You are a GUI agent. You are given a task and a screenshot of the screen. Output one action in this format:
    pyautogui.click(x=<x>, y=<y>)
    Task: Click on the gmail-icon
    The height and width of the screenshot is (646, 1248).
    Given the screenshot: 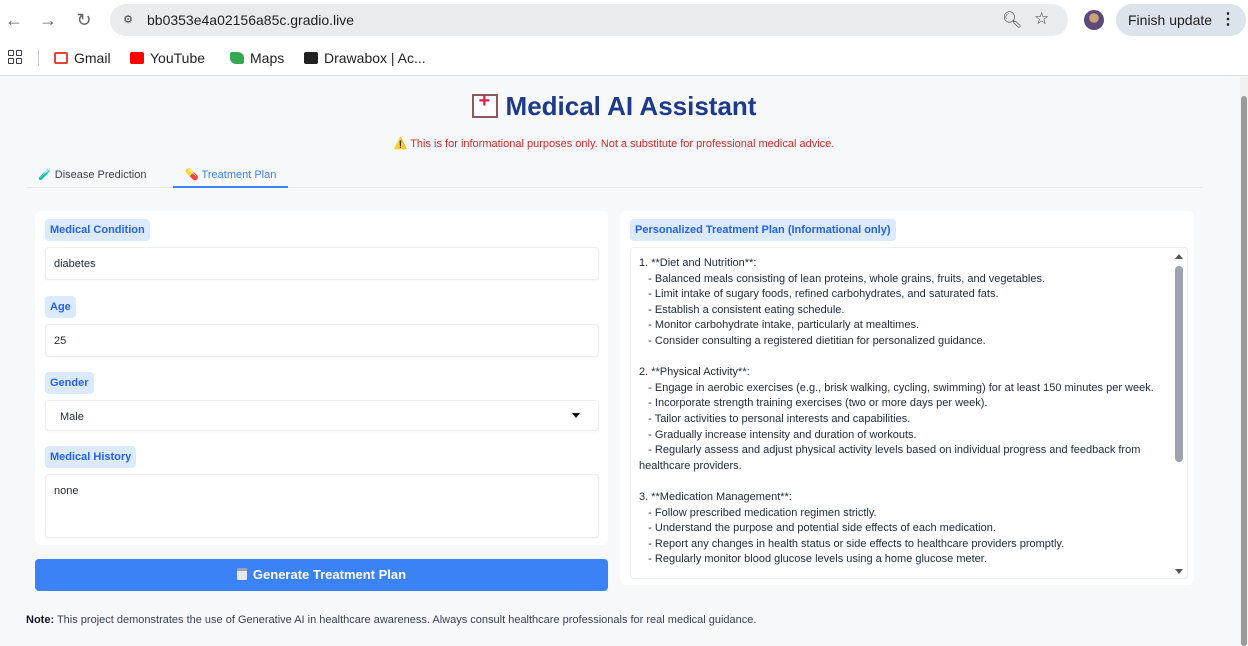 What is the action you would take?
    pyautogui.click(x=61, y=58)
    